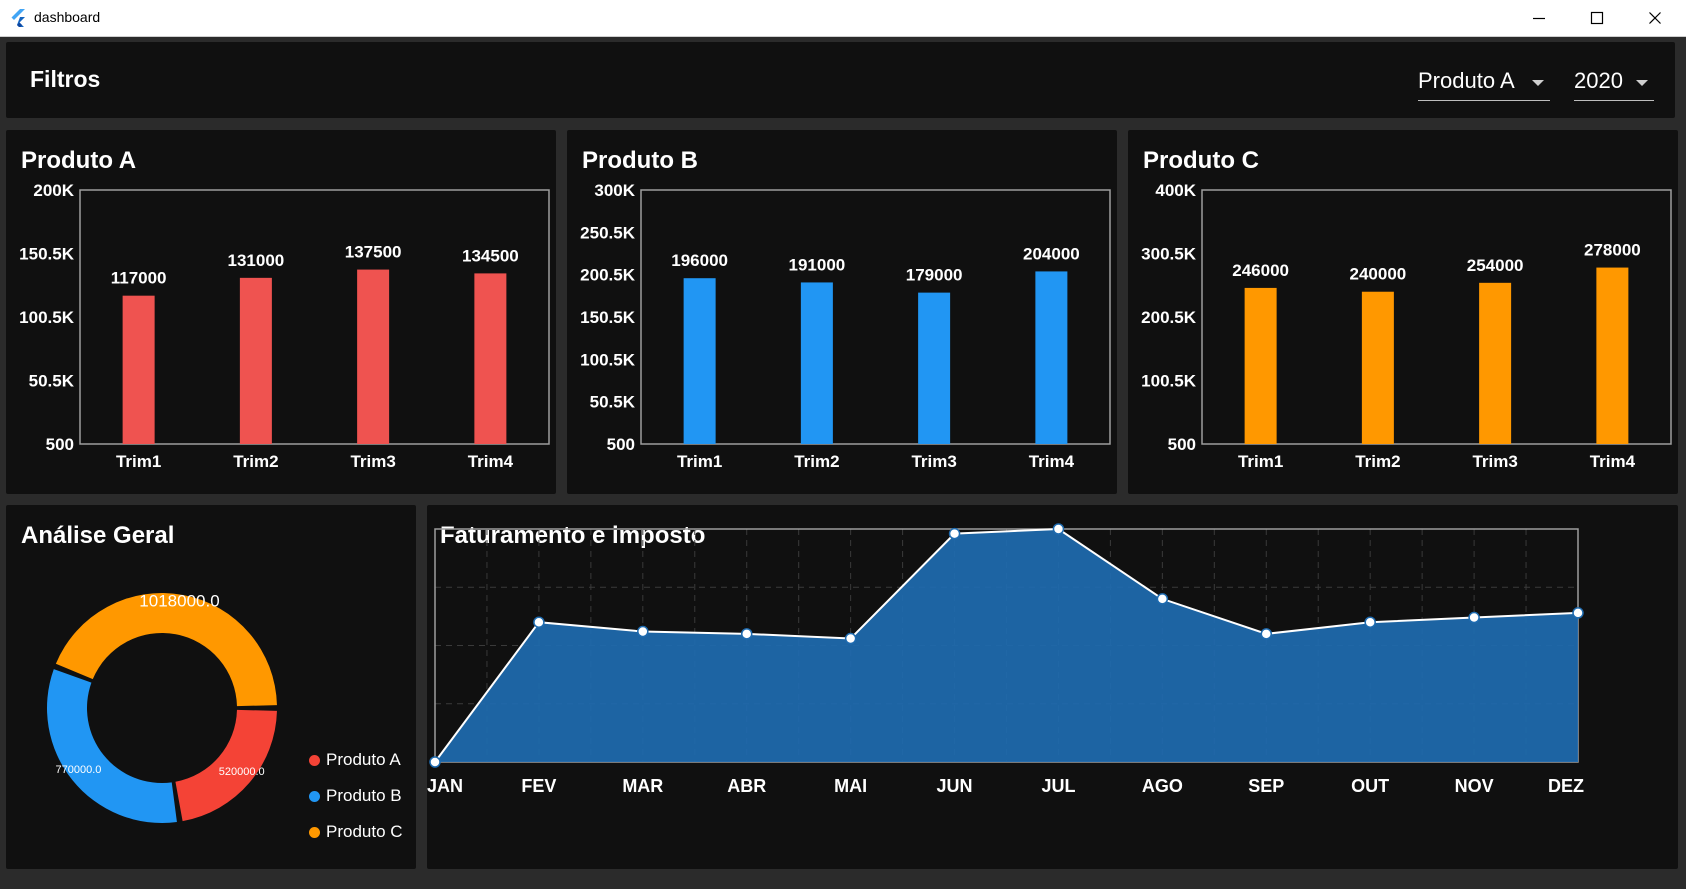 The image size is (1686, 889). I want to click on donut-slice, so click(112, 746).